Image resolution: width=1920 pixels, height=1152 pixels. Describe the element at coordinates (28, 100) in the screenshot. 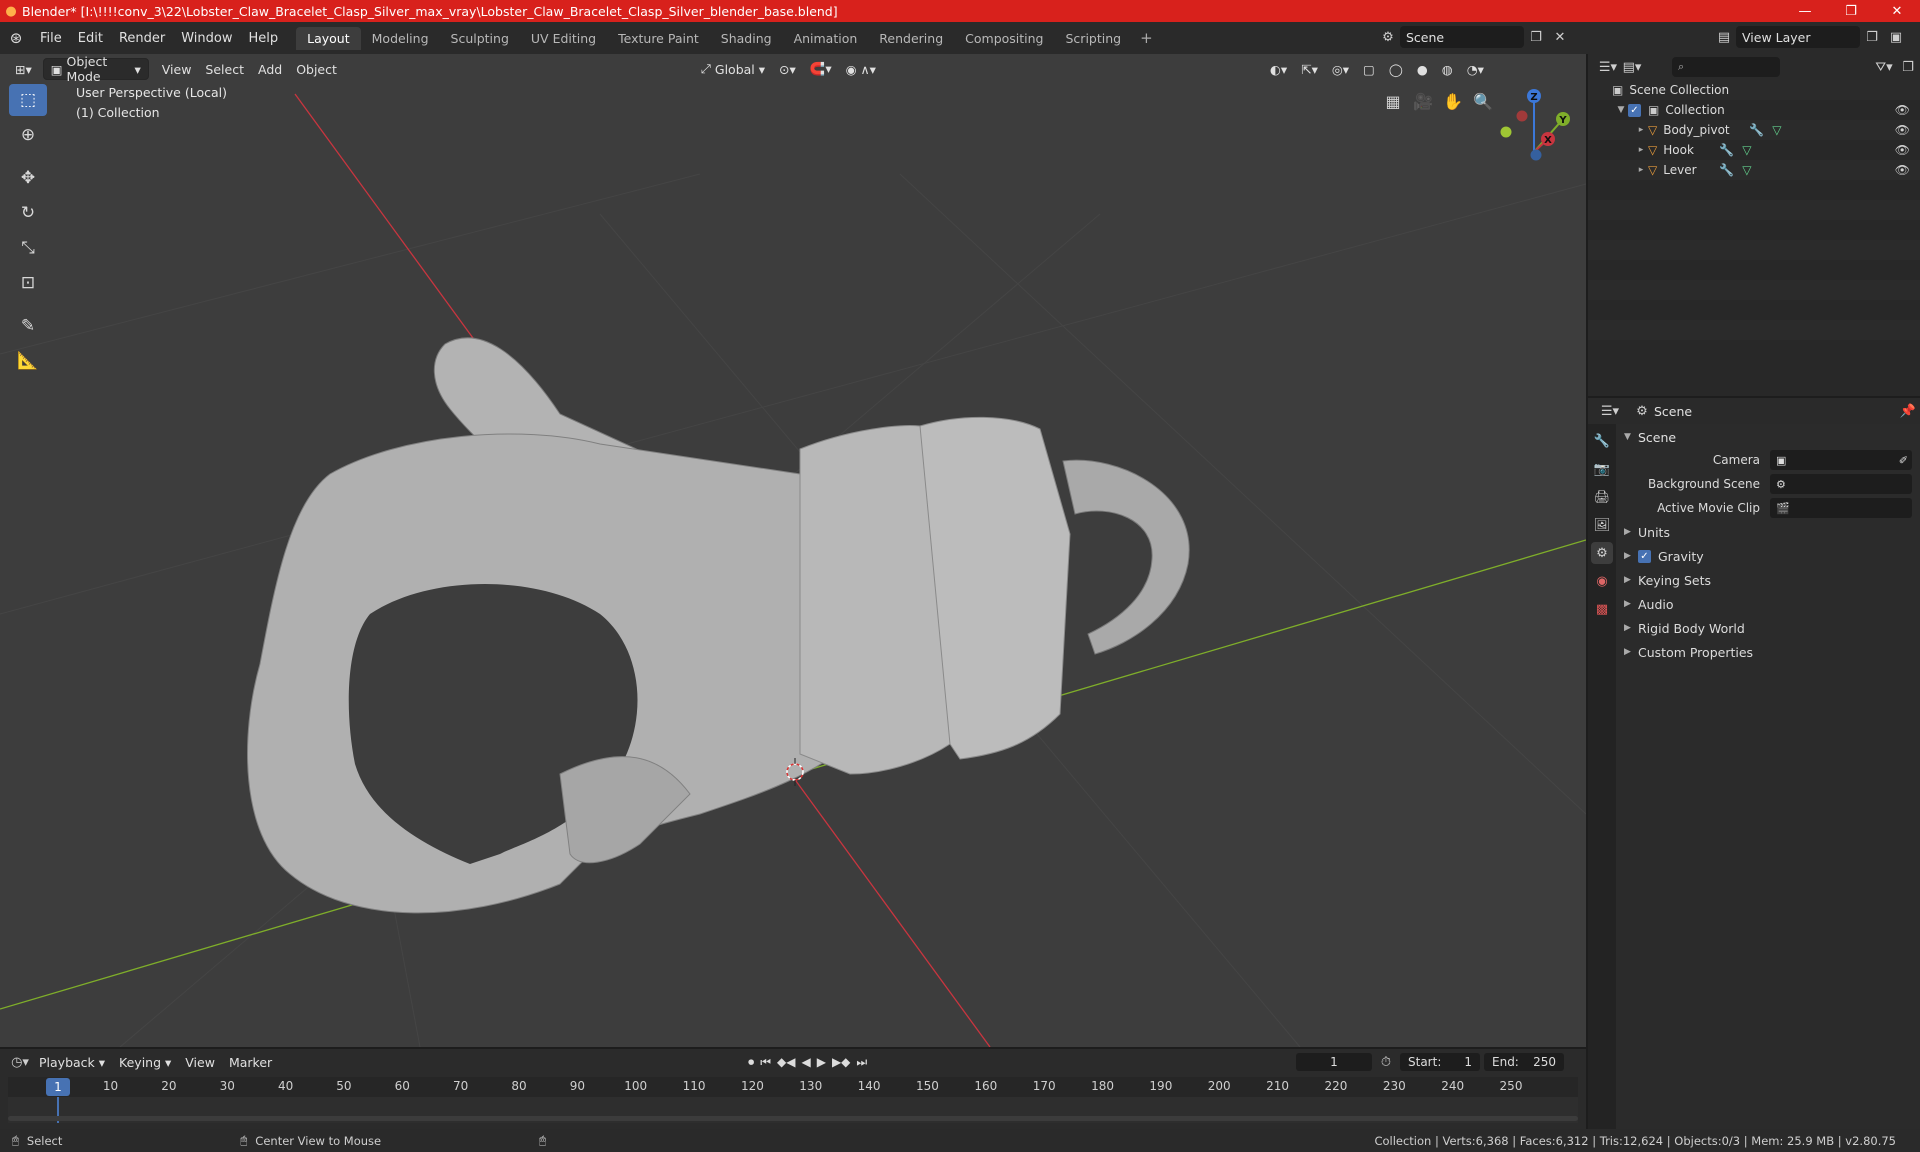

I see `select-box-tool-icon: ⬚` at that location.